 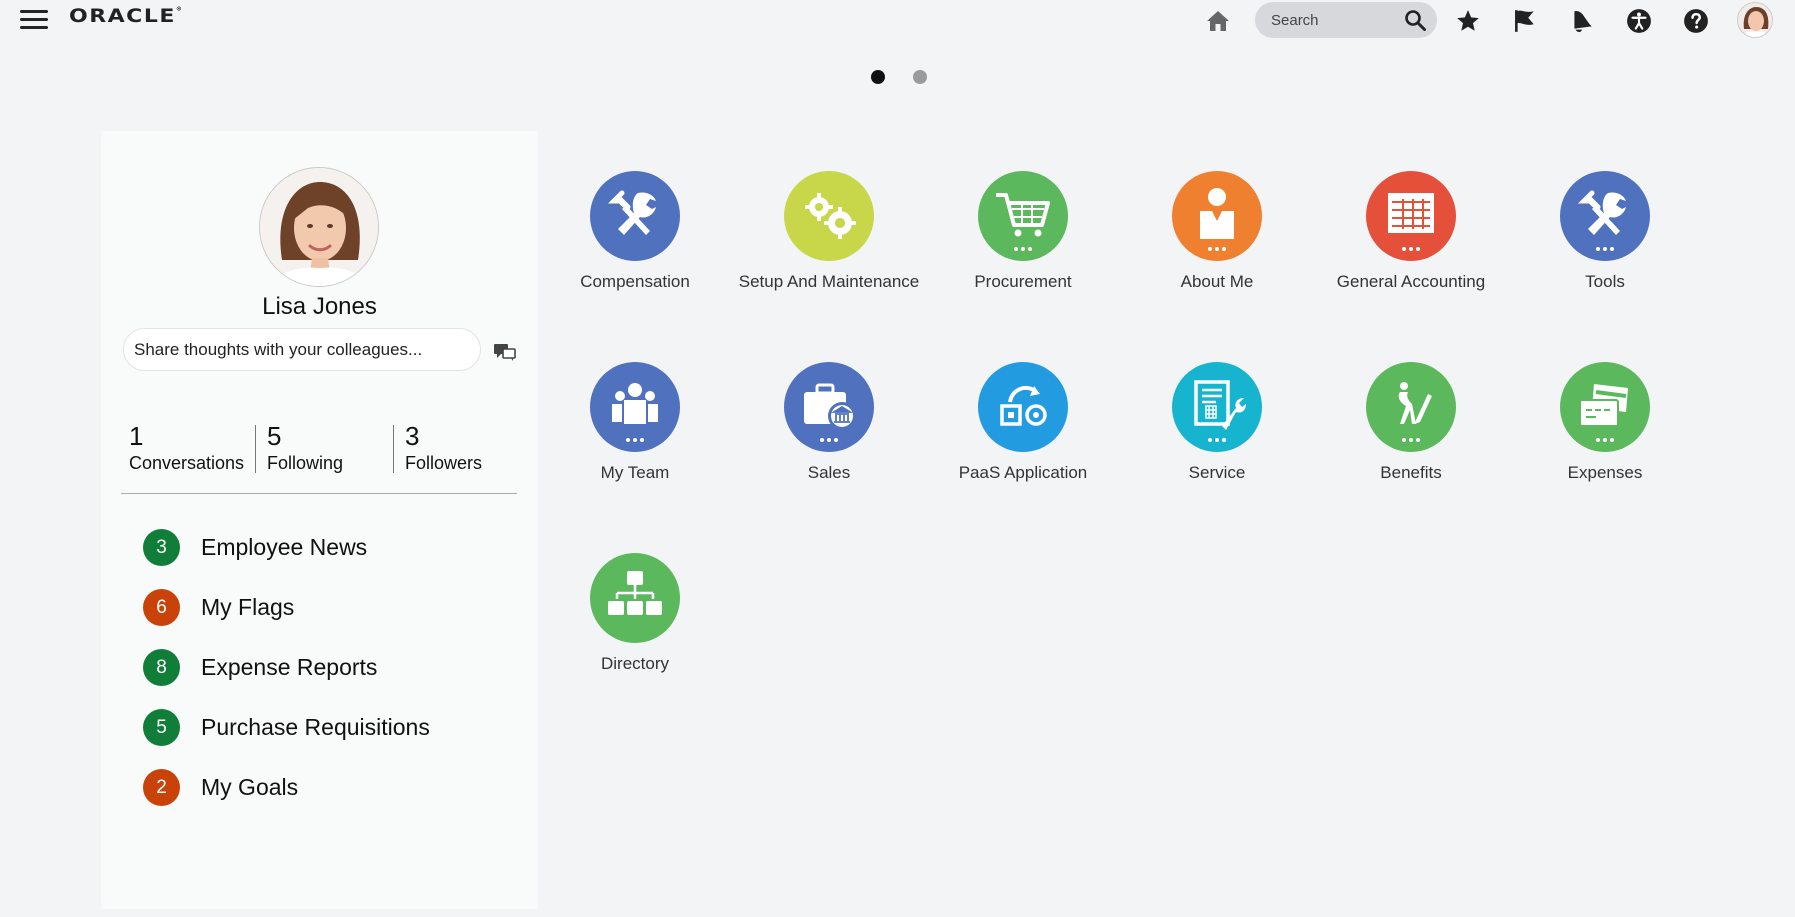 I want to click on stat-label: Followers, so click(x=444, y=463).